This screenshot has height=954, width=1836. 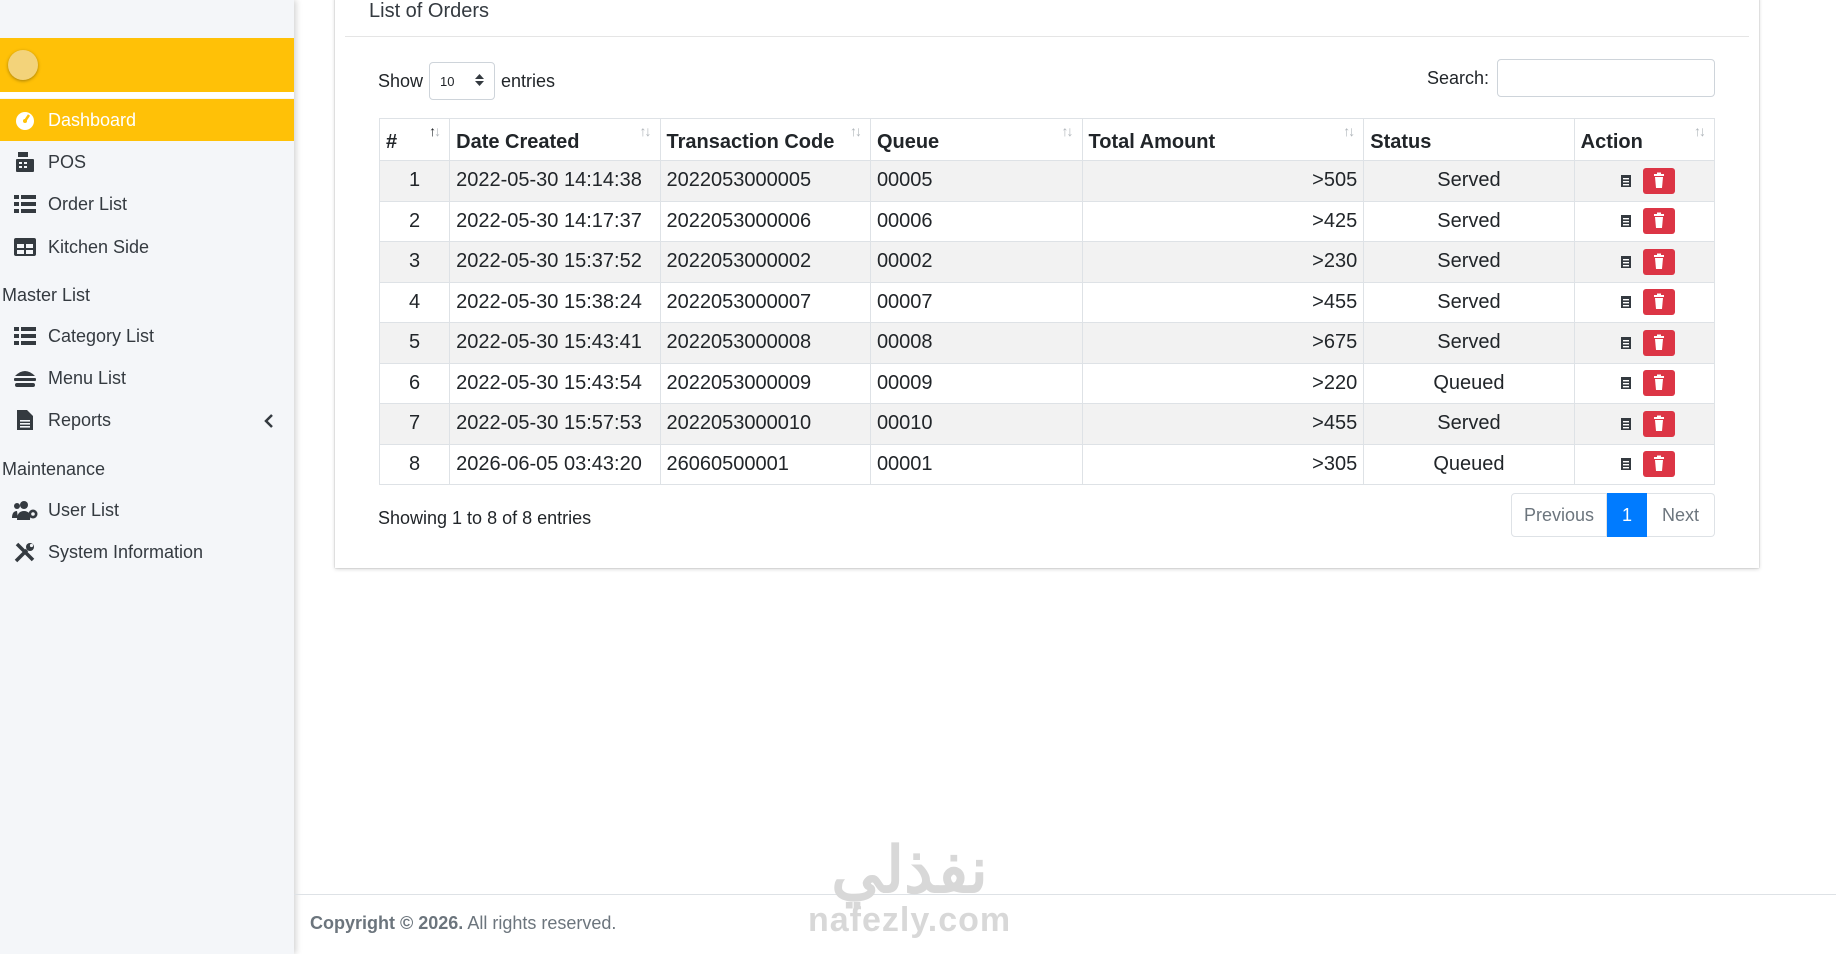 I want to click on column-label: Queue, so click(x=908, y=142).